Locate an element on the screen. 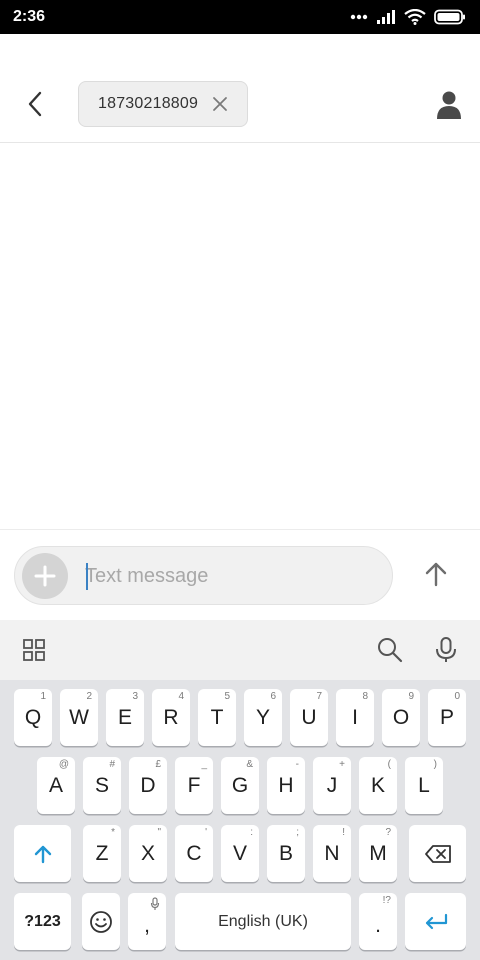 This screenshot has height=960, width=480. key-label: A is located at coordinates (55, 785).